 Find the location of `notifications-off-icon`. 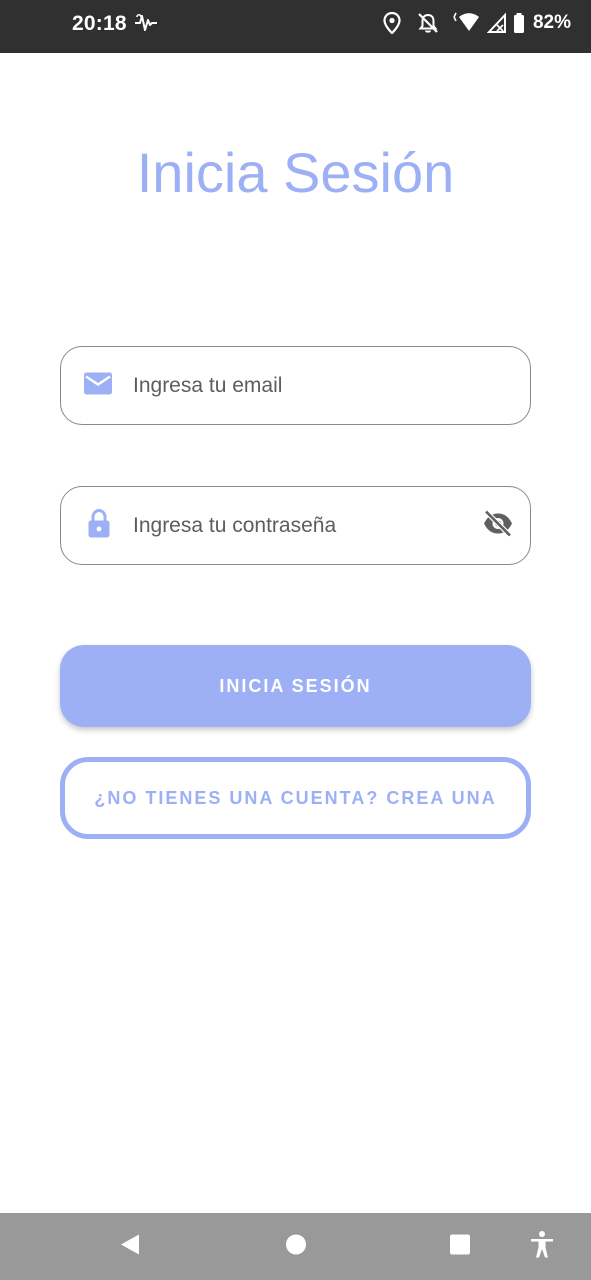

notifications-off-icon is located at coordinates (428, 23).